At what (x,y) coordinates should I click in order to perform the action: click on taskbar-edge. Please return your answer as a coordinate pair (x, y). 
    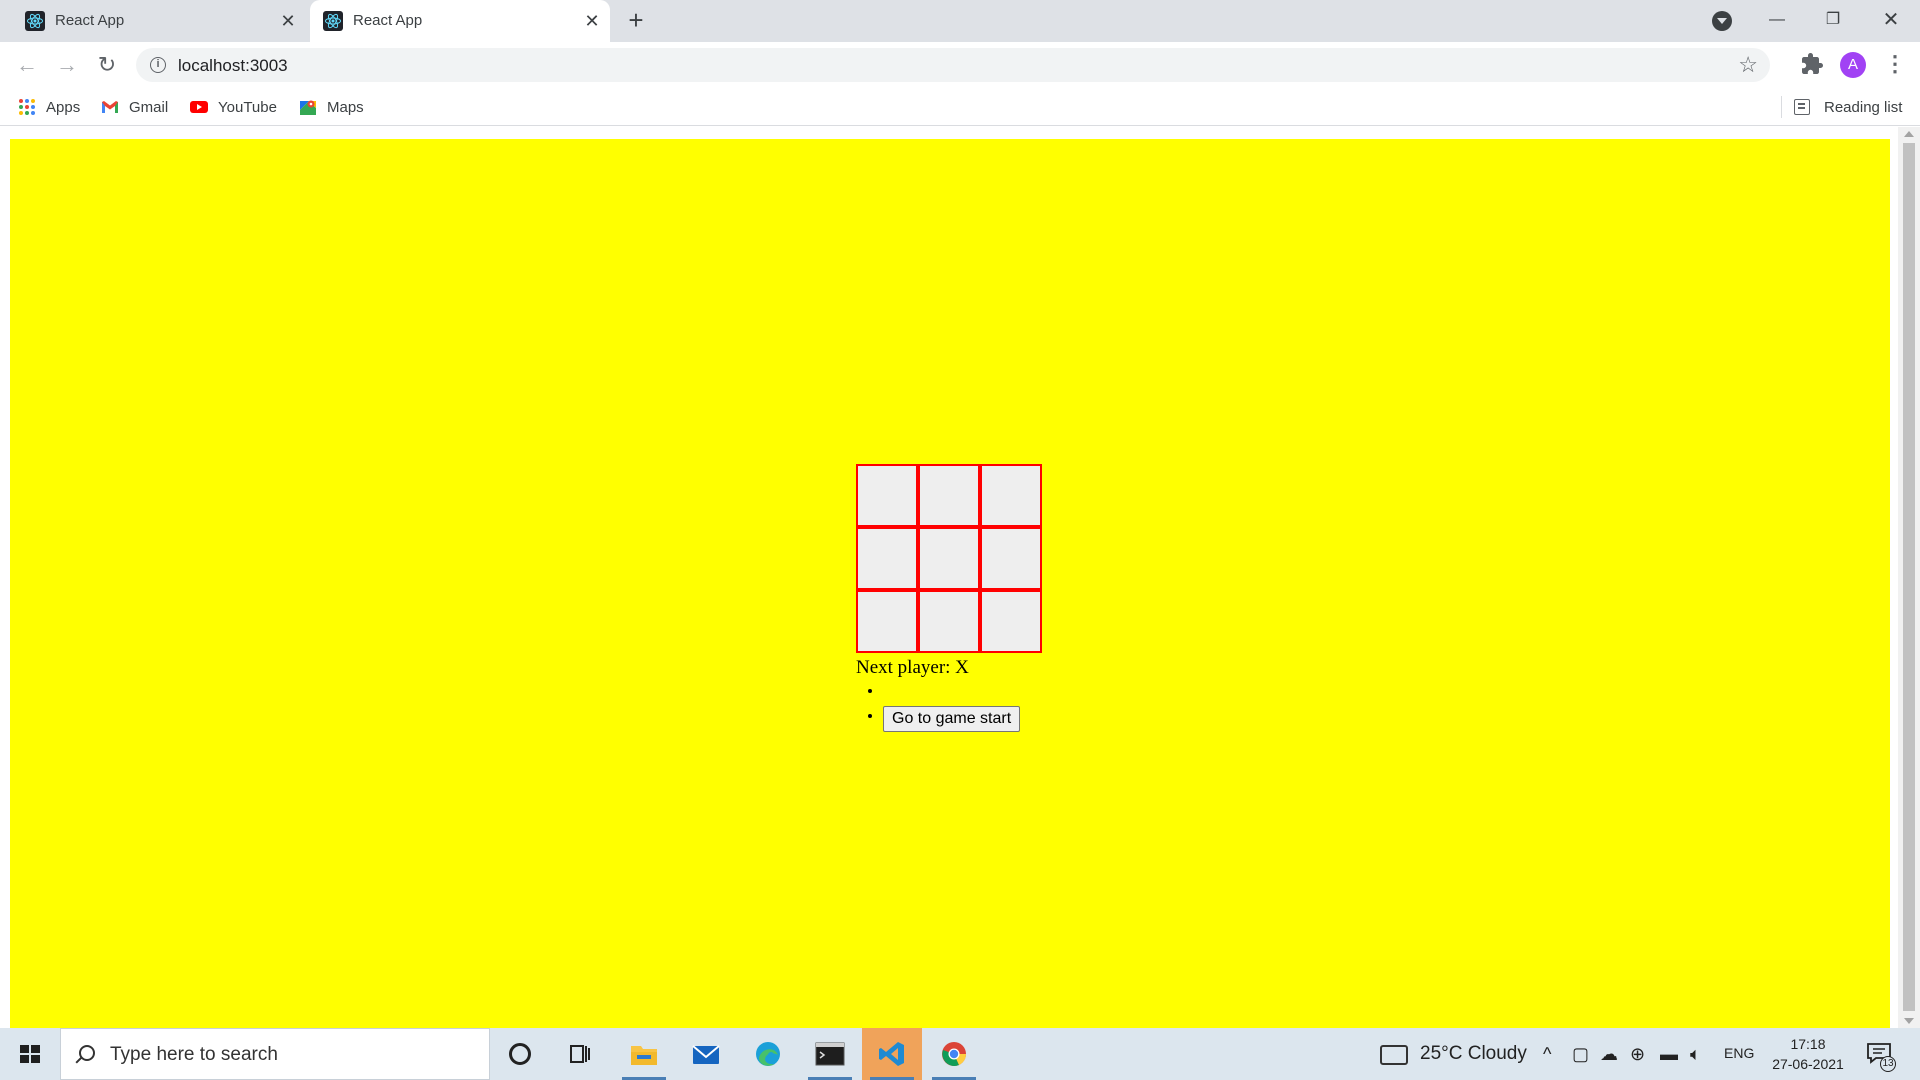
    Looking at the image, I should click on (768, 1054).